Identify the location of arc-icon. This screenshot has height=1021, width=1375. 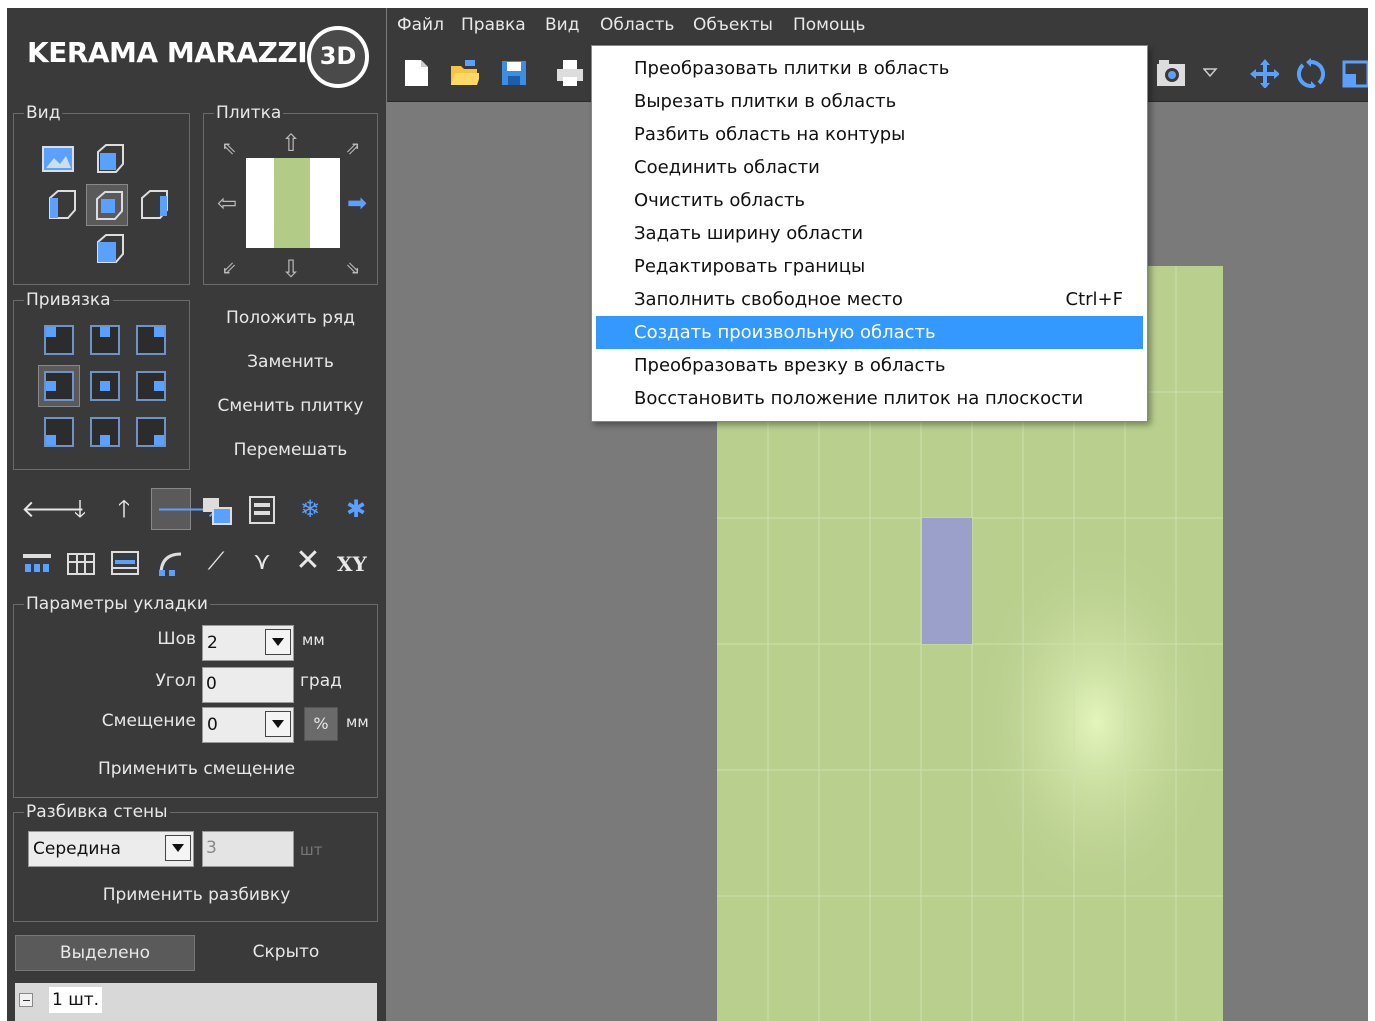
(171, 563).